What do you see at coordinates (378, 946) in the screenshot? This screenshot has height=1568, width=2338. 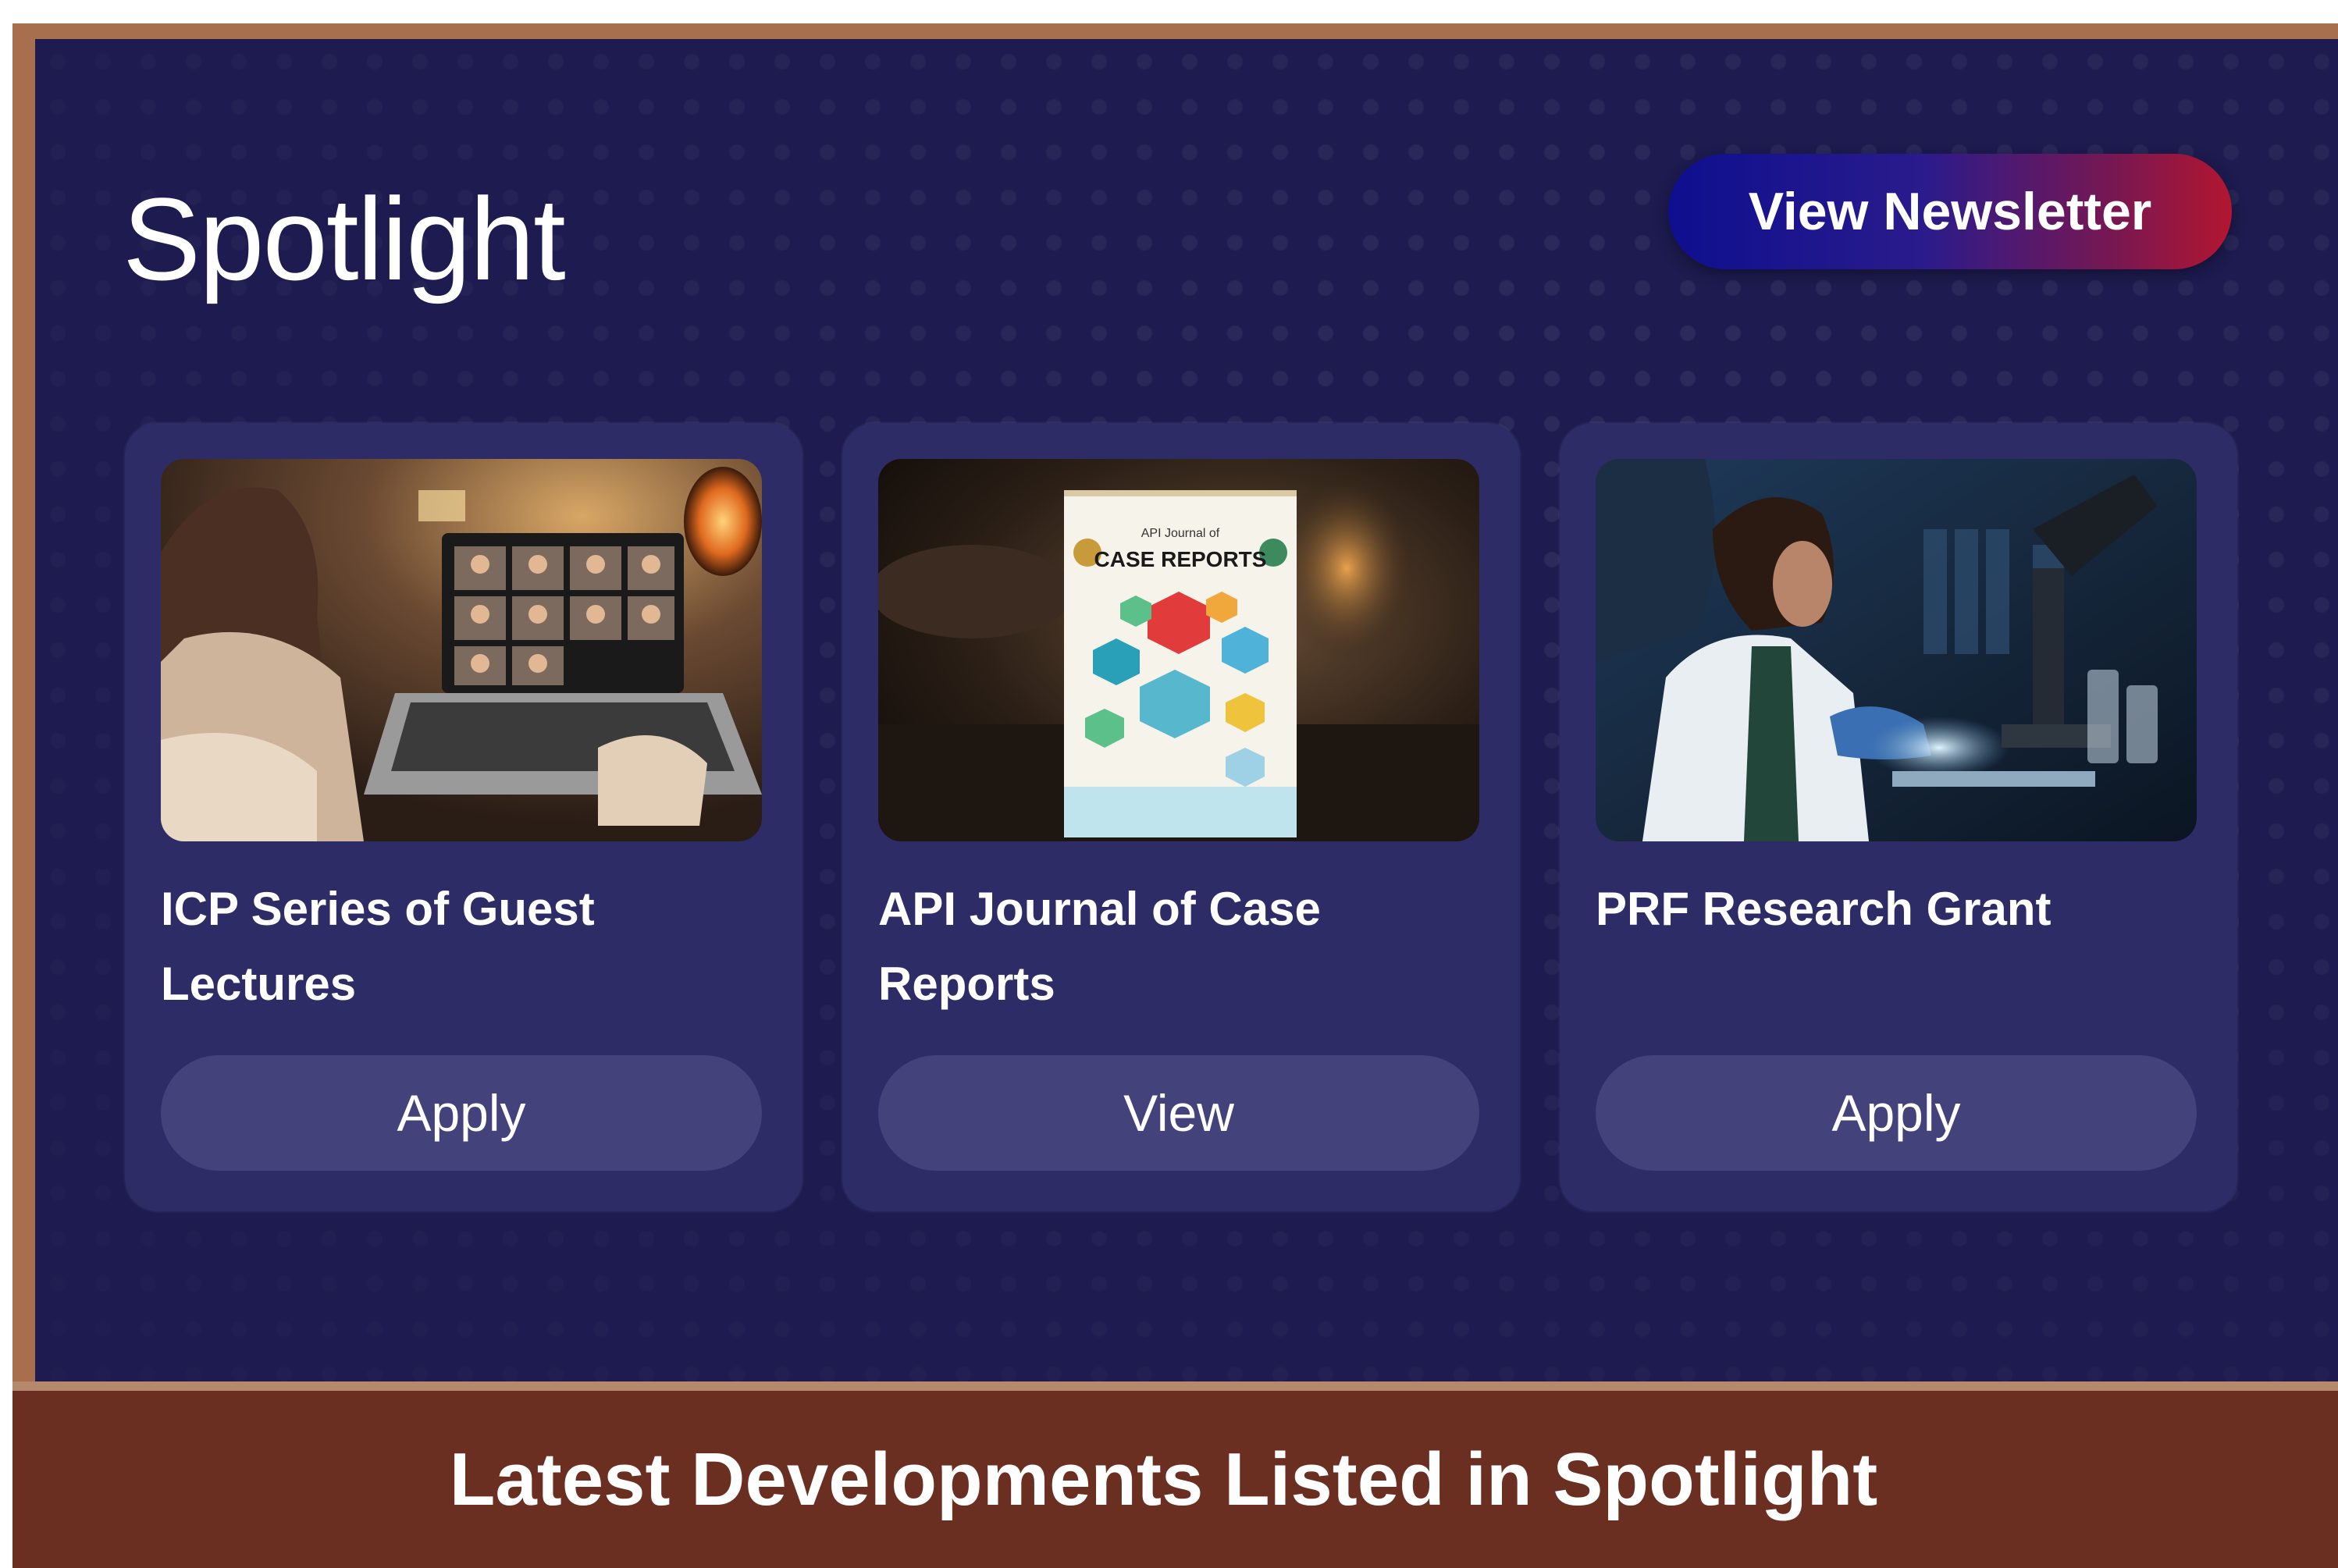 I see `card-title: ICP Series of Guest Lectures` at bounding box center [378, 946].